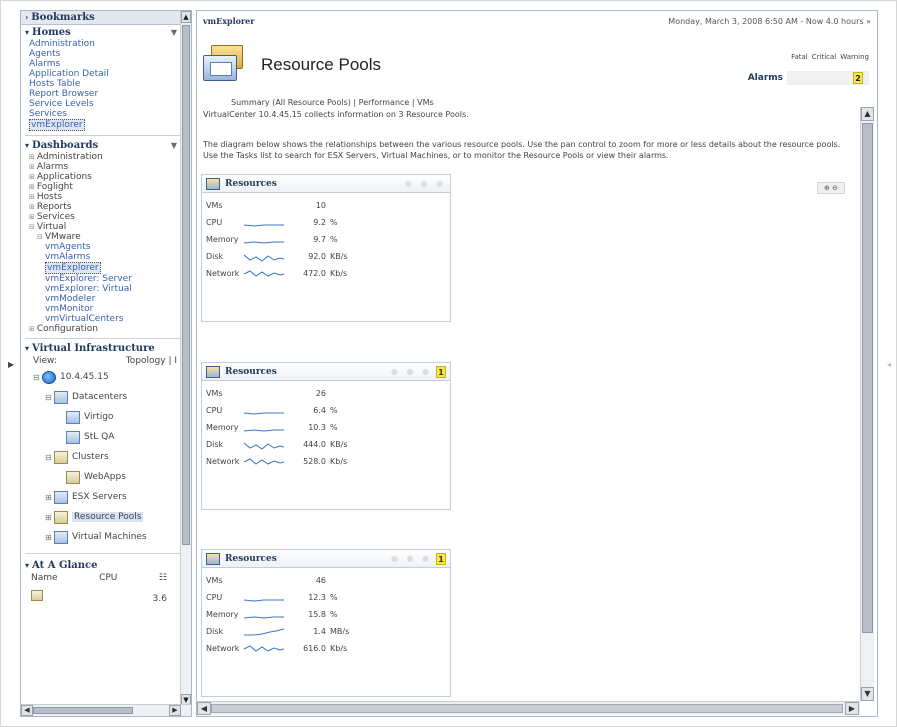 The width and height of the screenshot is (897, 727). Describe the element at coordinates (105, 197) in the screenshot. I see `dashboard-tree-item: ⊞ Hosts` at that location.